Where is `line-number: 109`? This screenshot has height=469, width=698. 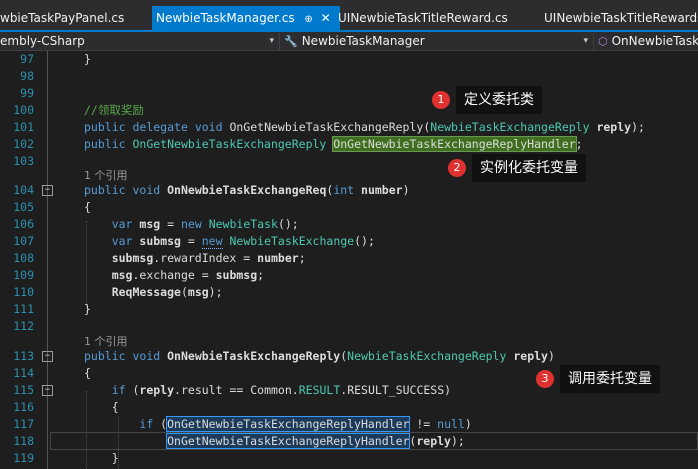
line-number: 109 is located at coordinates (23, 275).